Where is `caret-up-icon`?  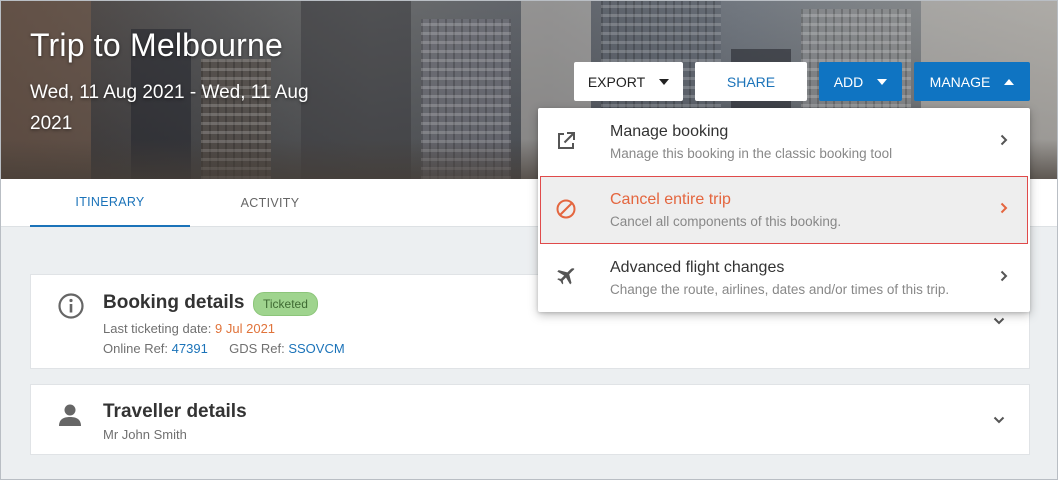 caret-up-icon is located at coordinates (1009, 81).